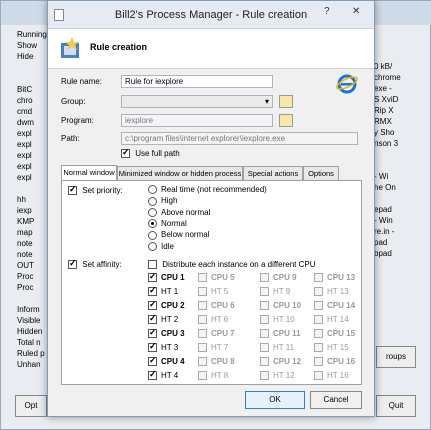  Describe the element at coordinates (334, 306) in the screenshot. I see `affinity-checkbox: CPU 14` at that location.